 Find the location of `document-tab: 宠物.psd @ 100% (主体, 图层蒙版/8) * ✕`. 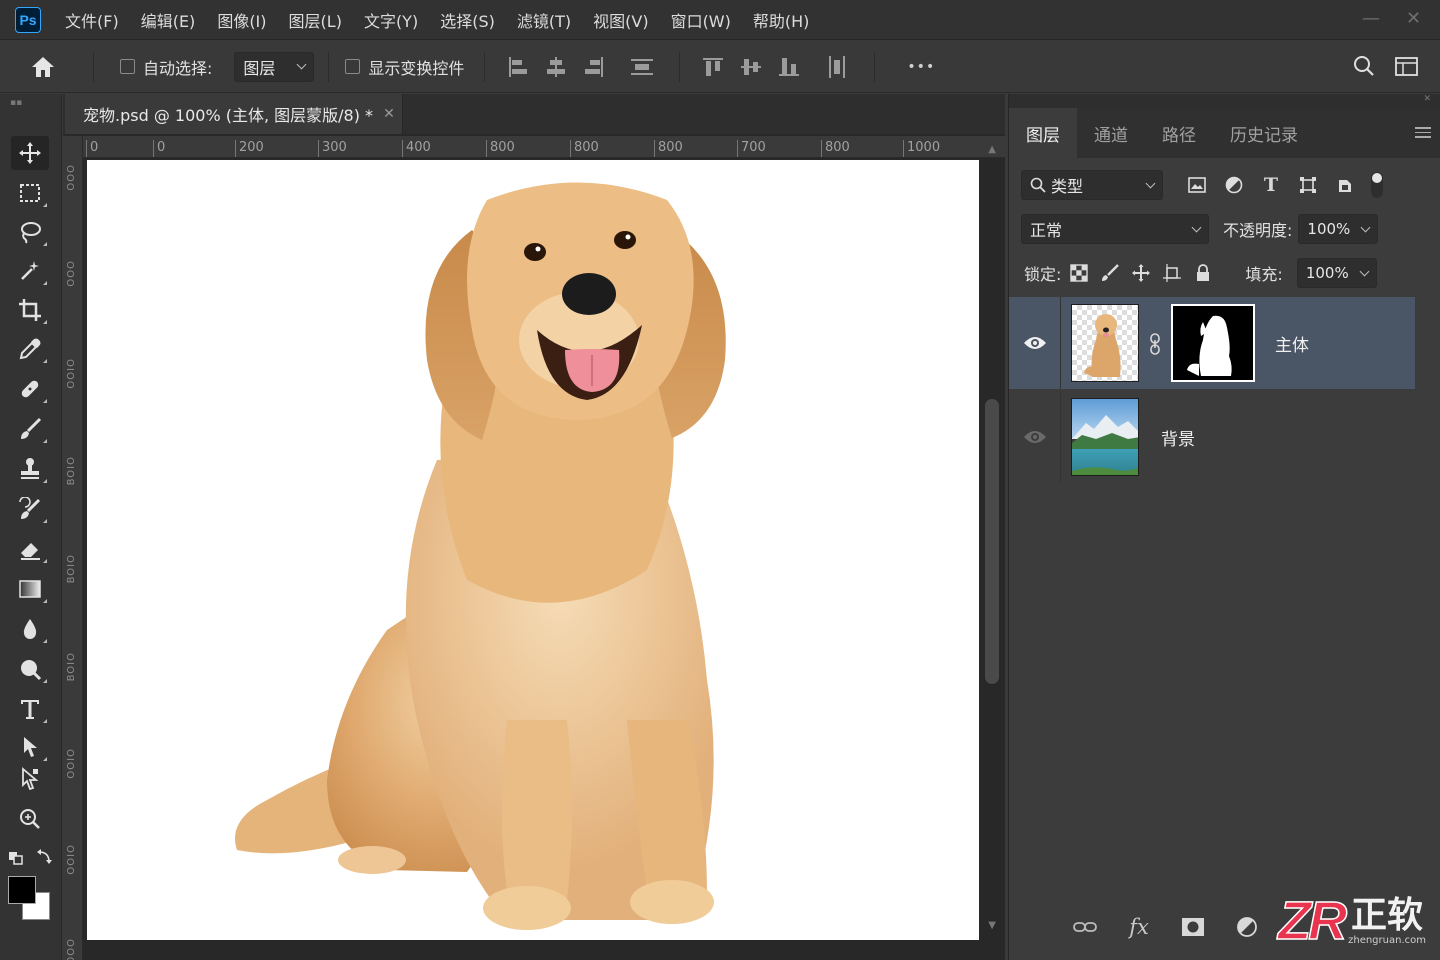

document-tab: 宠物.psd @ 100% (主体, 图层蒙版/8) * ✕ is located at coordinates (234, 114).